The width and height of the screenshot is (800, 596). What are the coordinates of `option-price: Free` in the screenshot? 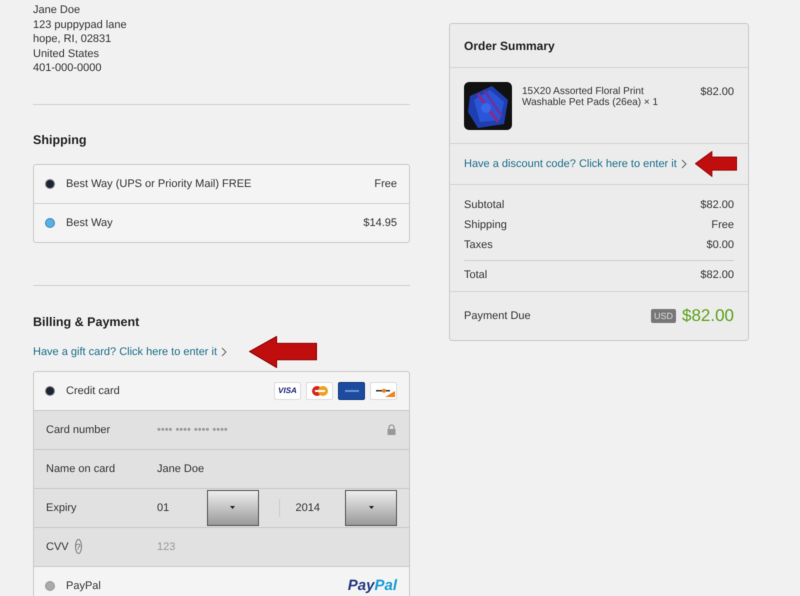 It's located at (385, 184).